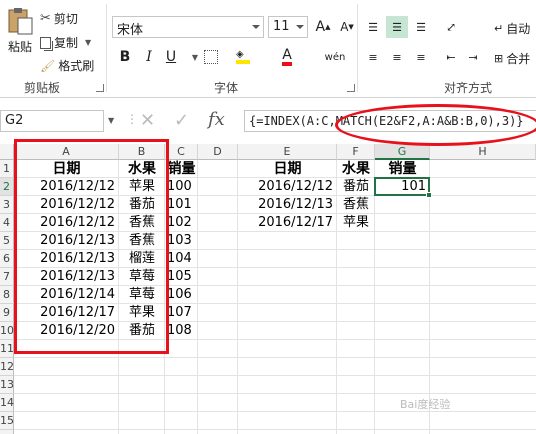  I want to click on copy-label: 复制, so click(66, 43).